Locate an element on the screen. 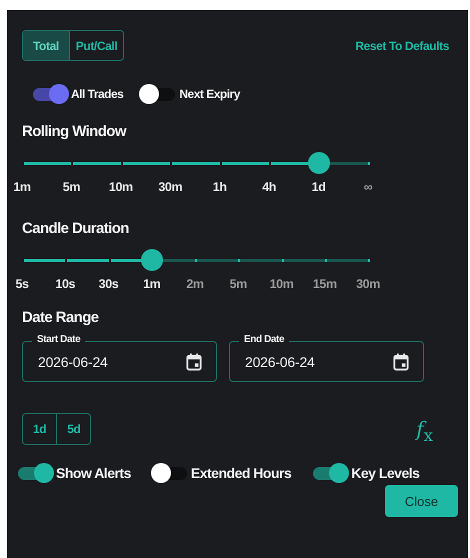 The width and height of the screenshot is (470, 558). toggle-label: Show Alerts is located at coordinates (93, 473).